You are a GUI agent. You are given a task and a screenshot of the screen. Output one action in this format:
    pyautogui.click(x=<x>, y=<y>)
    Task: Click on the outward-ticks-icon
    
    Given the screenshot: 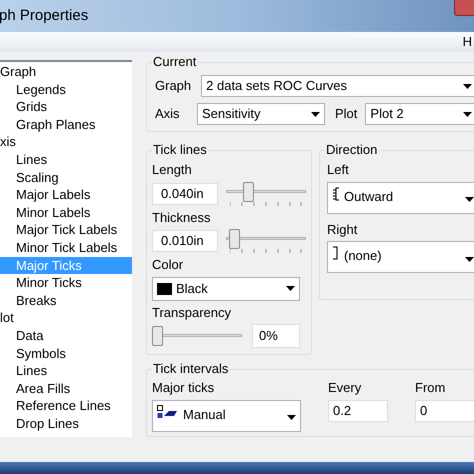 What is the action you would take?
    pyautogui.click(x=336, y=193)
    